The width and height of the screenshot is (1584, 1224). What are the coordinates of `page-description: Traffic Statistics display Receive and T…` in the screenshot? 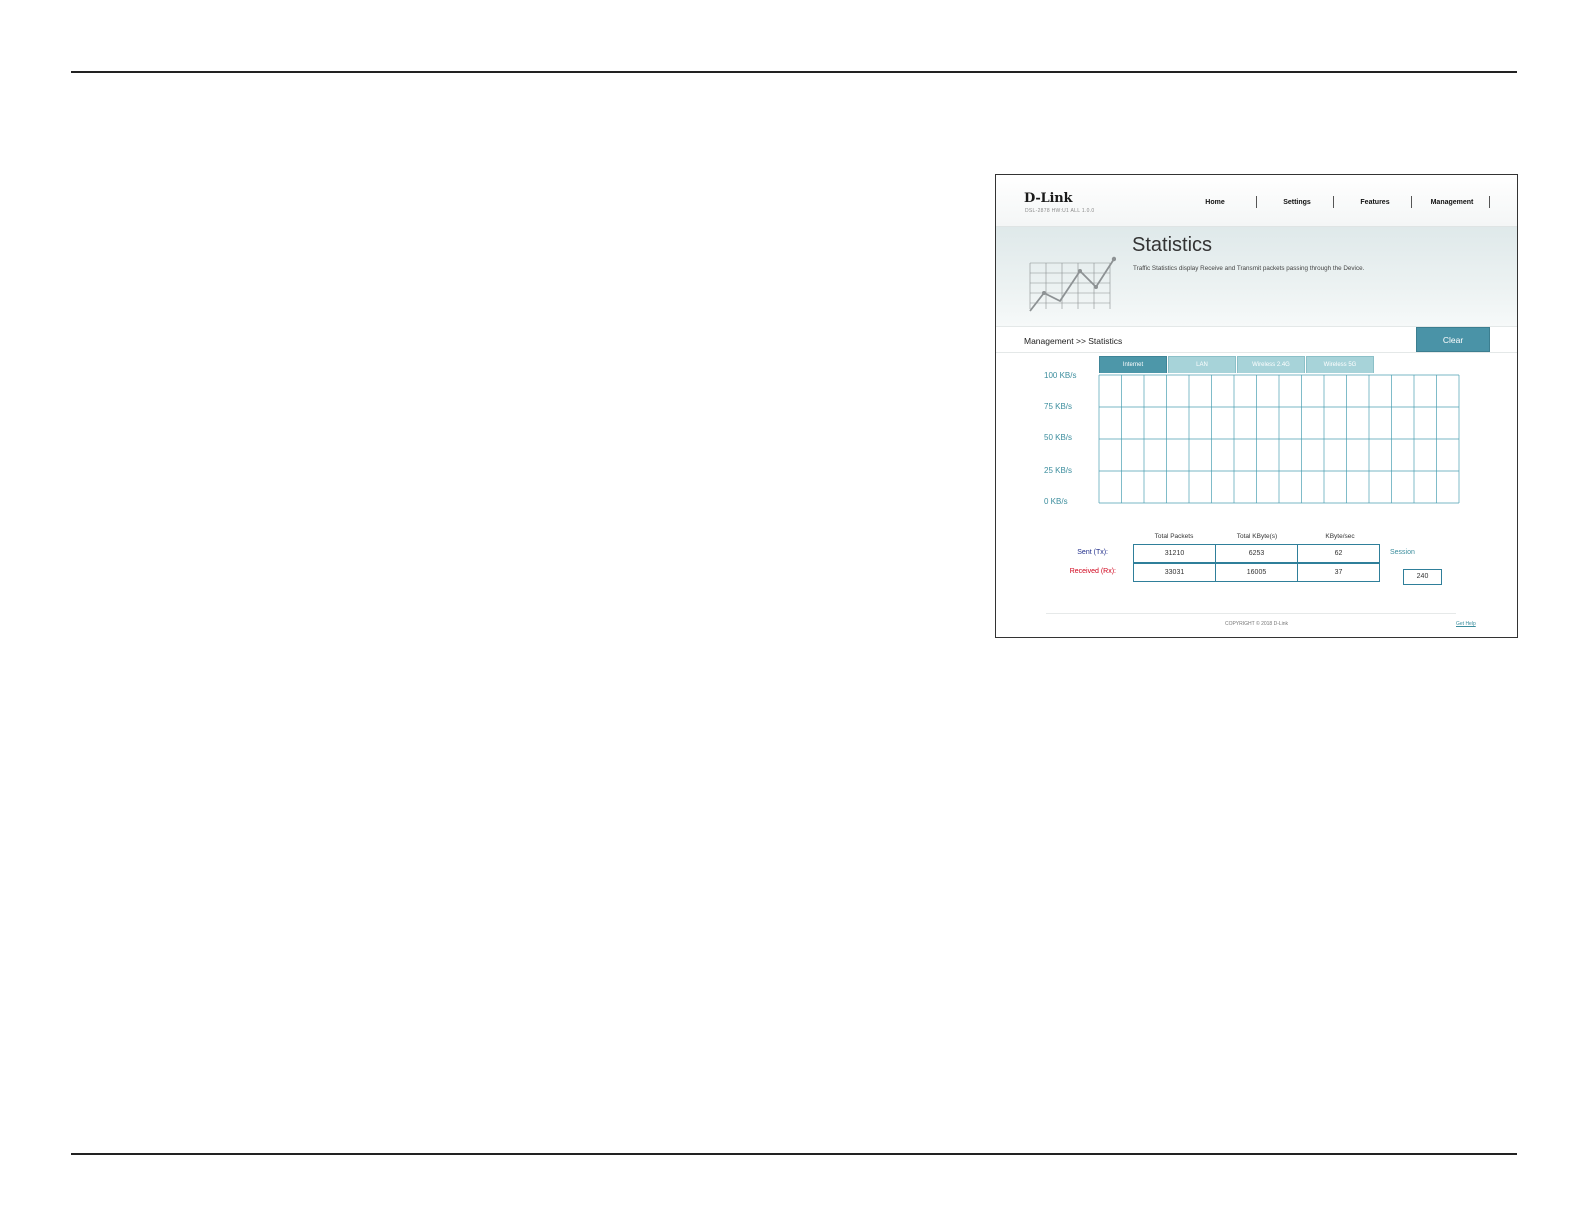 It's located at (1249, 268).